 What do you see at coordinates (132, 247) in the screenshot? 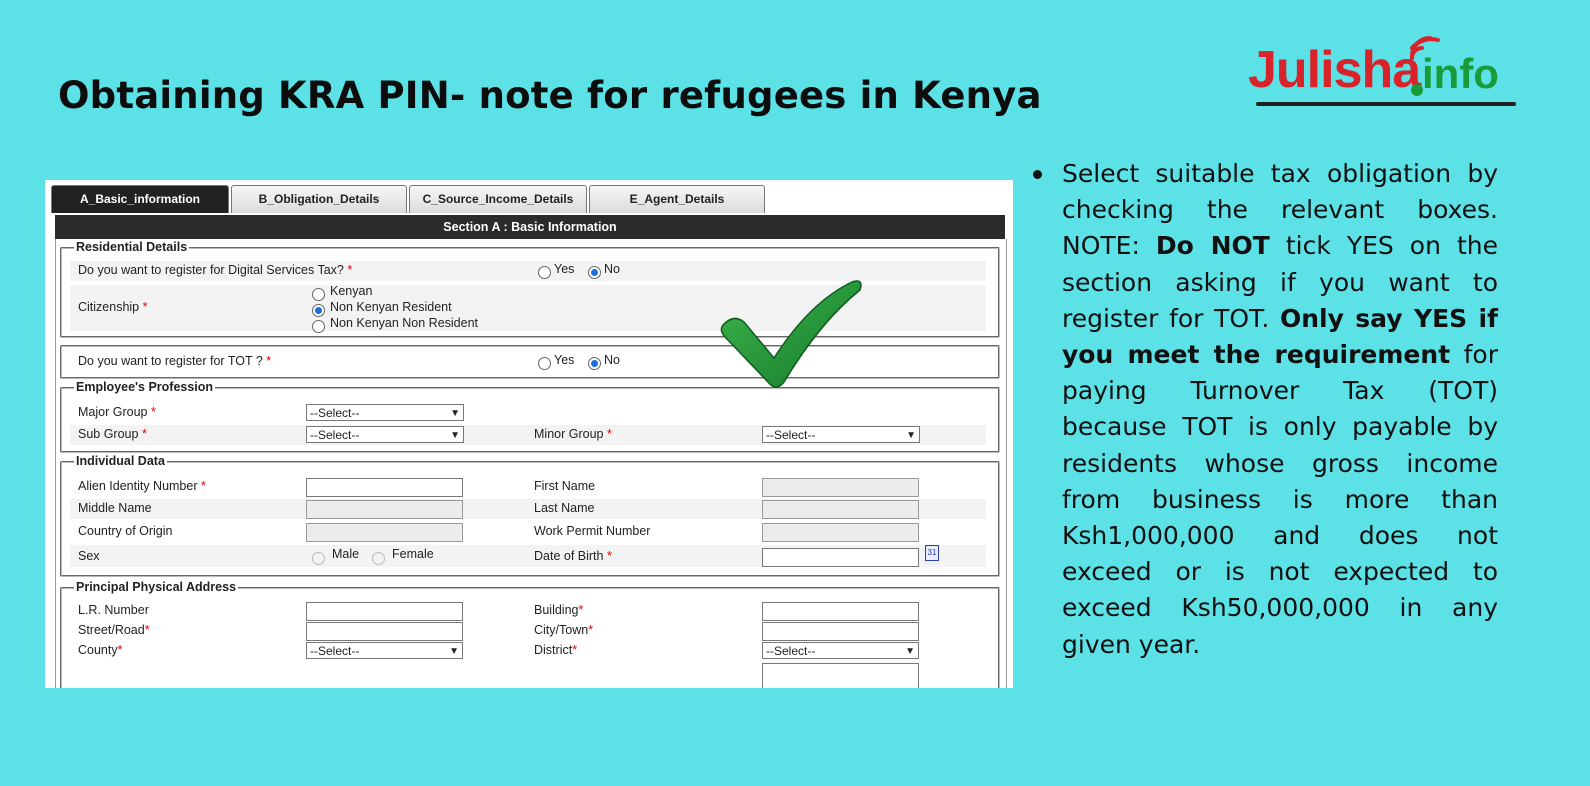
I see `residential-details-legend: Residential Details` at bounding box center [132, 247].